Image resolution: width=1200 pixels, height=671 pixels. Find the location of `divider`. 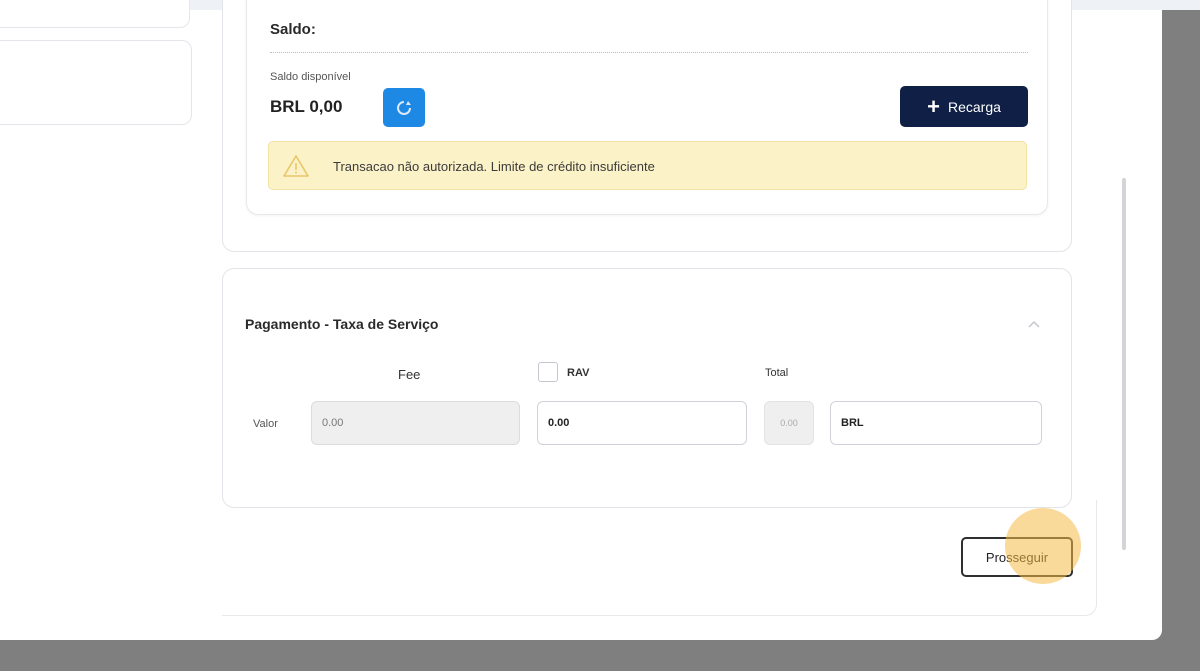

divider is located at coordinates (649, 52).